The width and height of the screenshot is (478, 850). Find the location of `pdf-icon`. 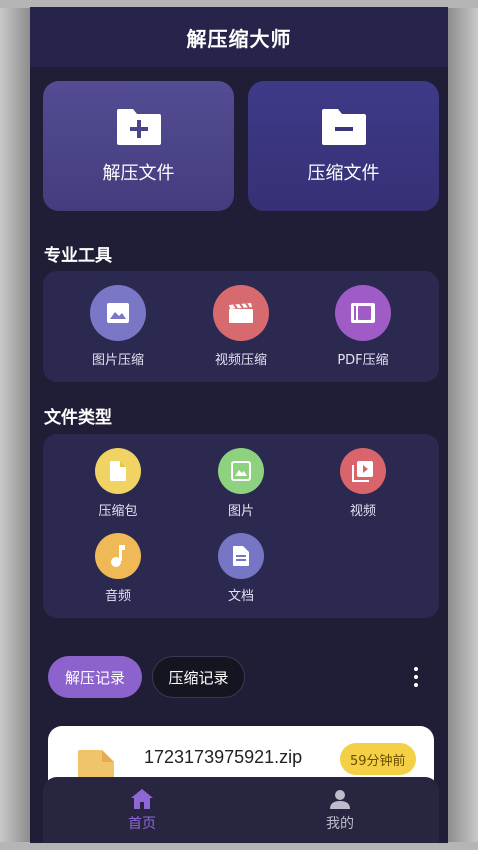

pdf-icon is located at coordinates (363, 313).